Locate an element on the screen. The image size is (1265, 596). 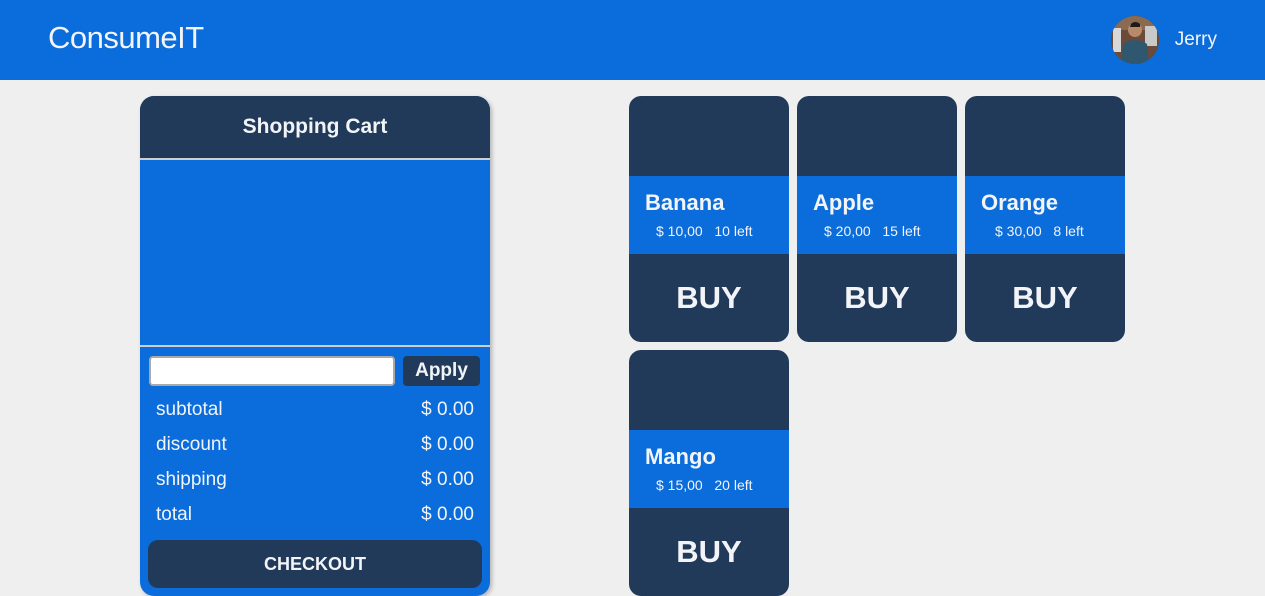
product-stock: 10 left is located at coordinates (733, 231).